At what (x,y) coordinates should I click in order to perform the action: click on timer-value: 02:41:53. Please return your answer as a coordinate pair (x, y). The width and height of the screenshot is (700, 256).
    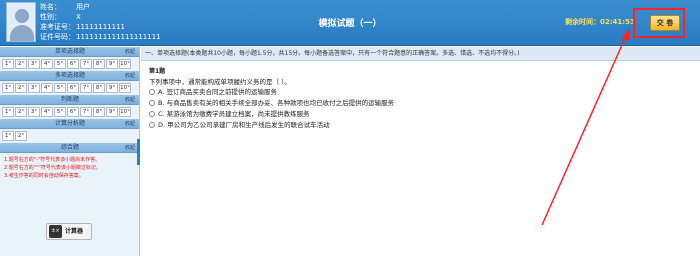
    Looking at the image, I should click on (617, 22).